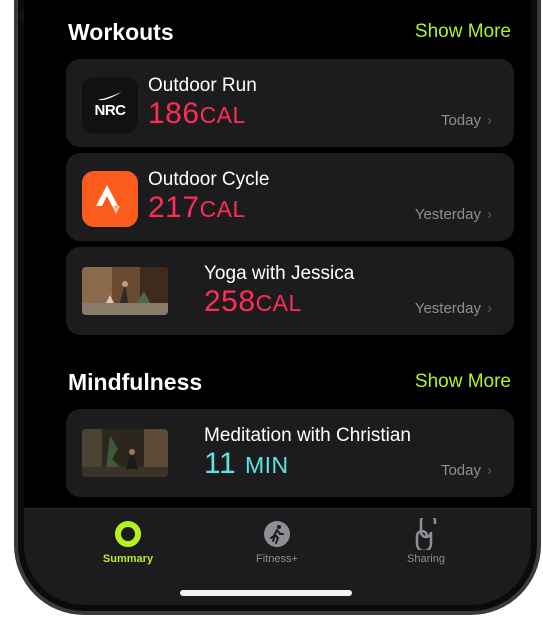 This screenshot has width=543, height=619. What do you see at coordinates (174, 207) in the screenshot?
I see `calorie-value: 217` at bounding box center [174, 207].